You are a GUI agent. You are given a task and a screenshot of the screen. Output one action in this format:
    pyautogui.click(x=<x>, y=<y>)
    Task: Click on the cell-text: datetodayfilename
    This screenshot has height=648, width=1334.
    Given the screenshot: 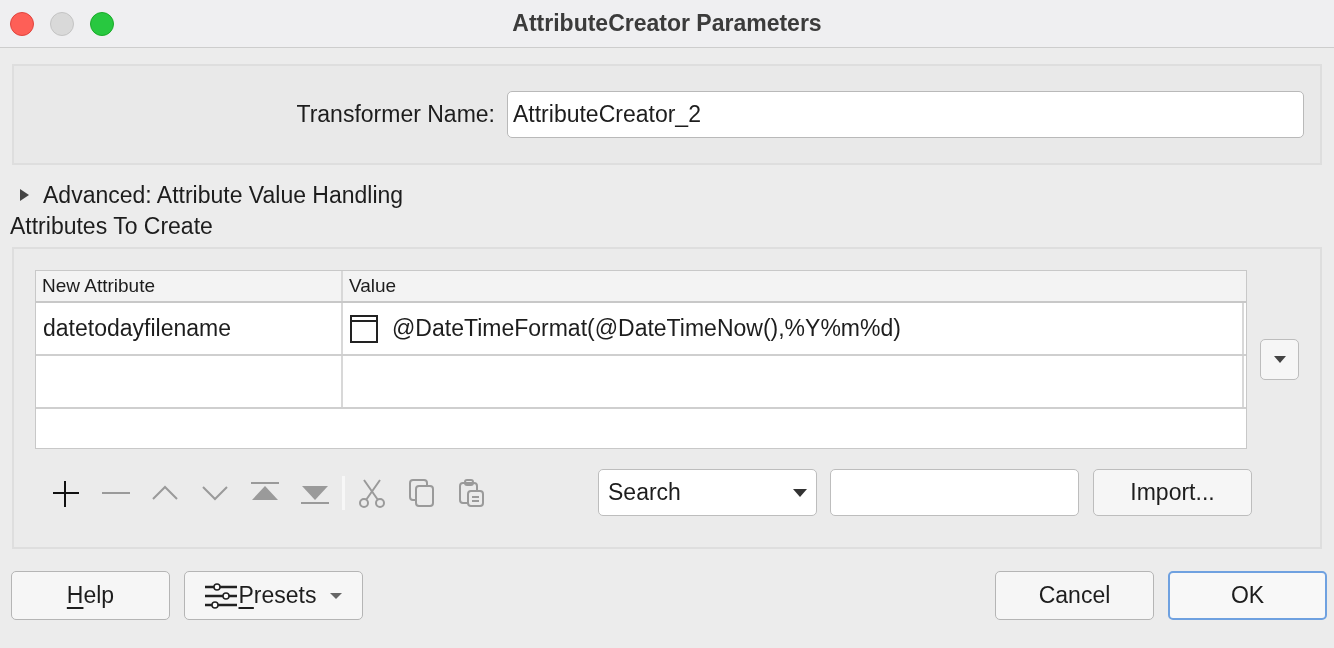 What is the action you would take?
    pyautogui.click(x=137, y=329)
    